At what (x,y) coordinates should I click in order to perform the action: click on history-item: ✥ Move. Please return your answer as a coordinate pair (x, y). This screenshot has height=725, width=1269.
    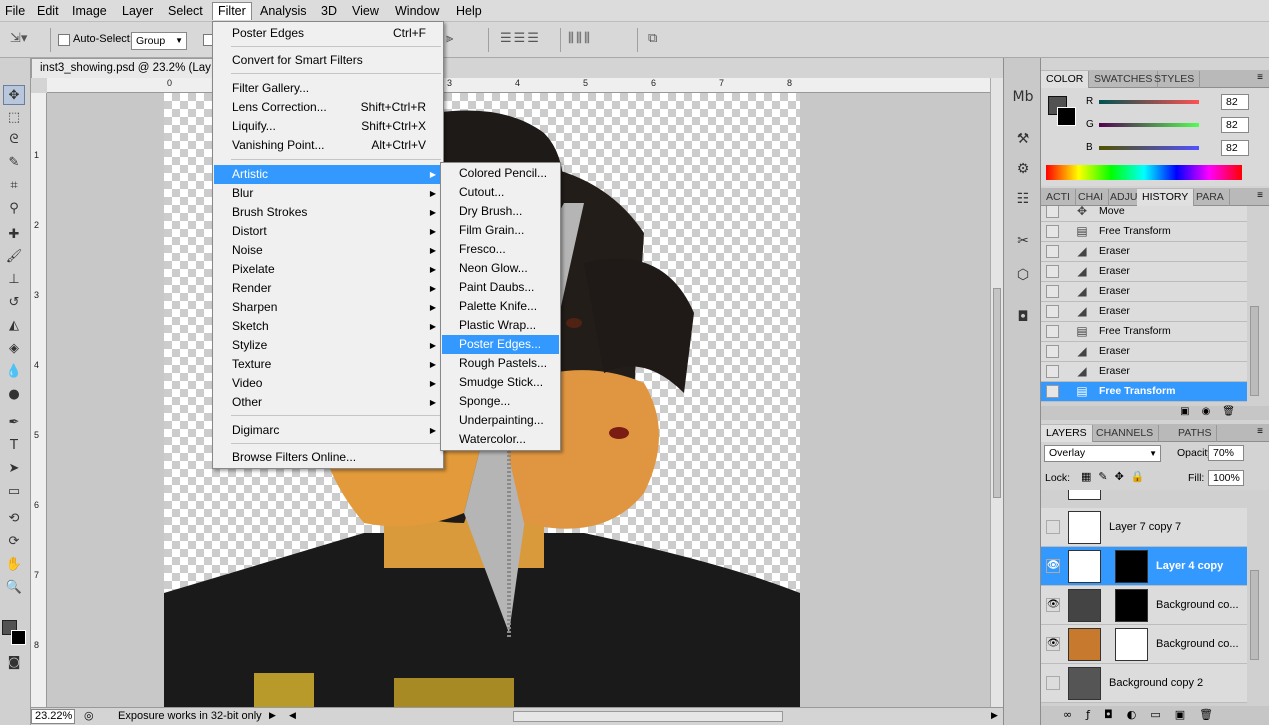
    Looking at the image, I should click on (1144, 214).